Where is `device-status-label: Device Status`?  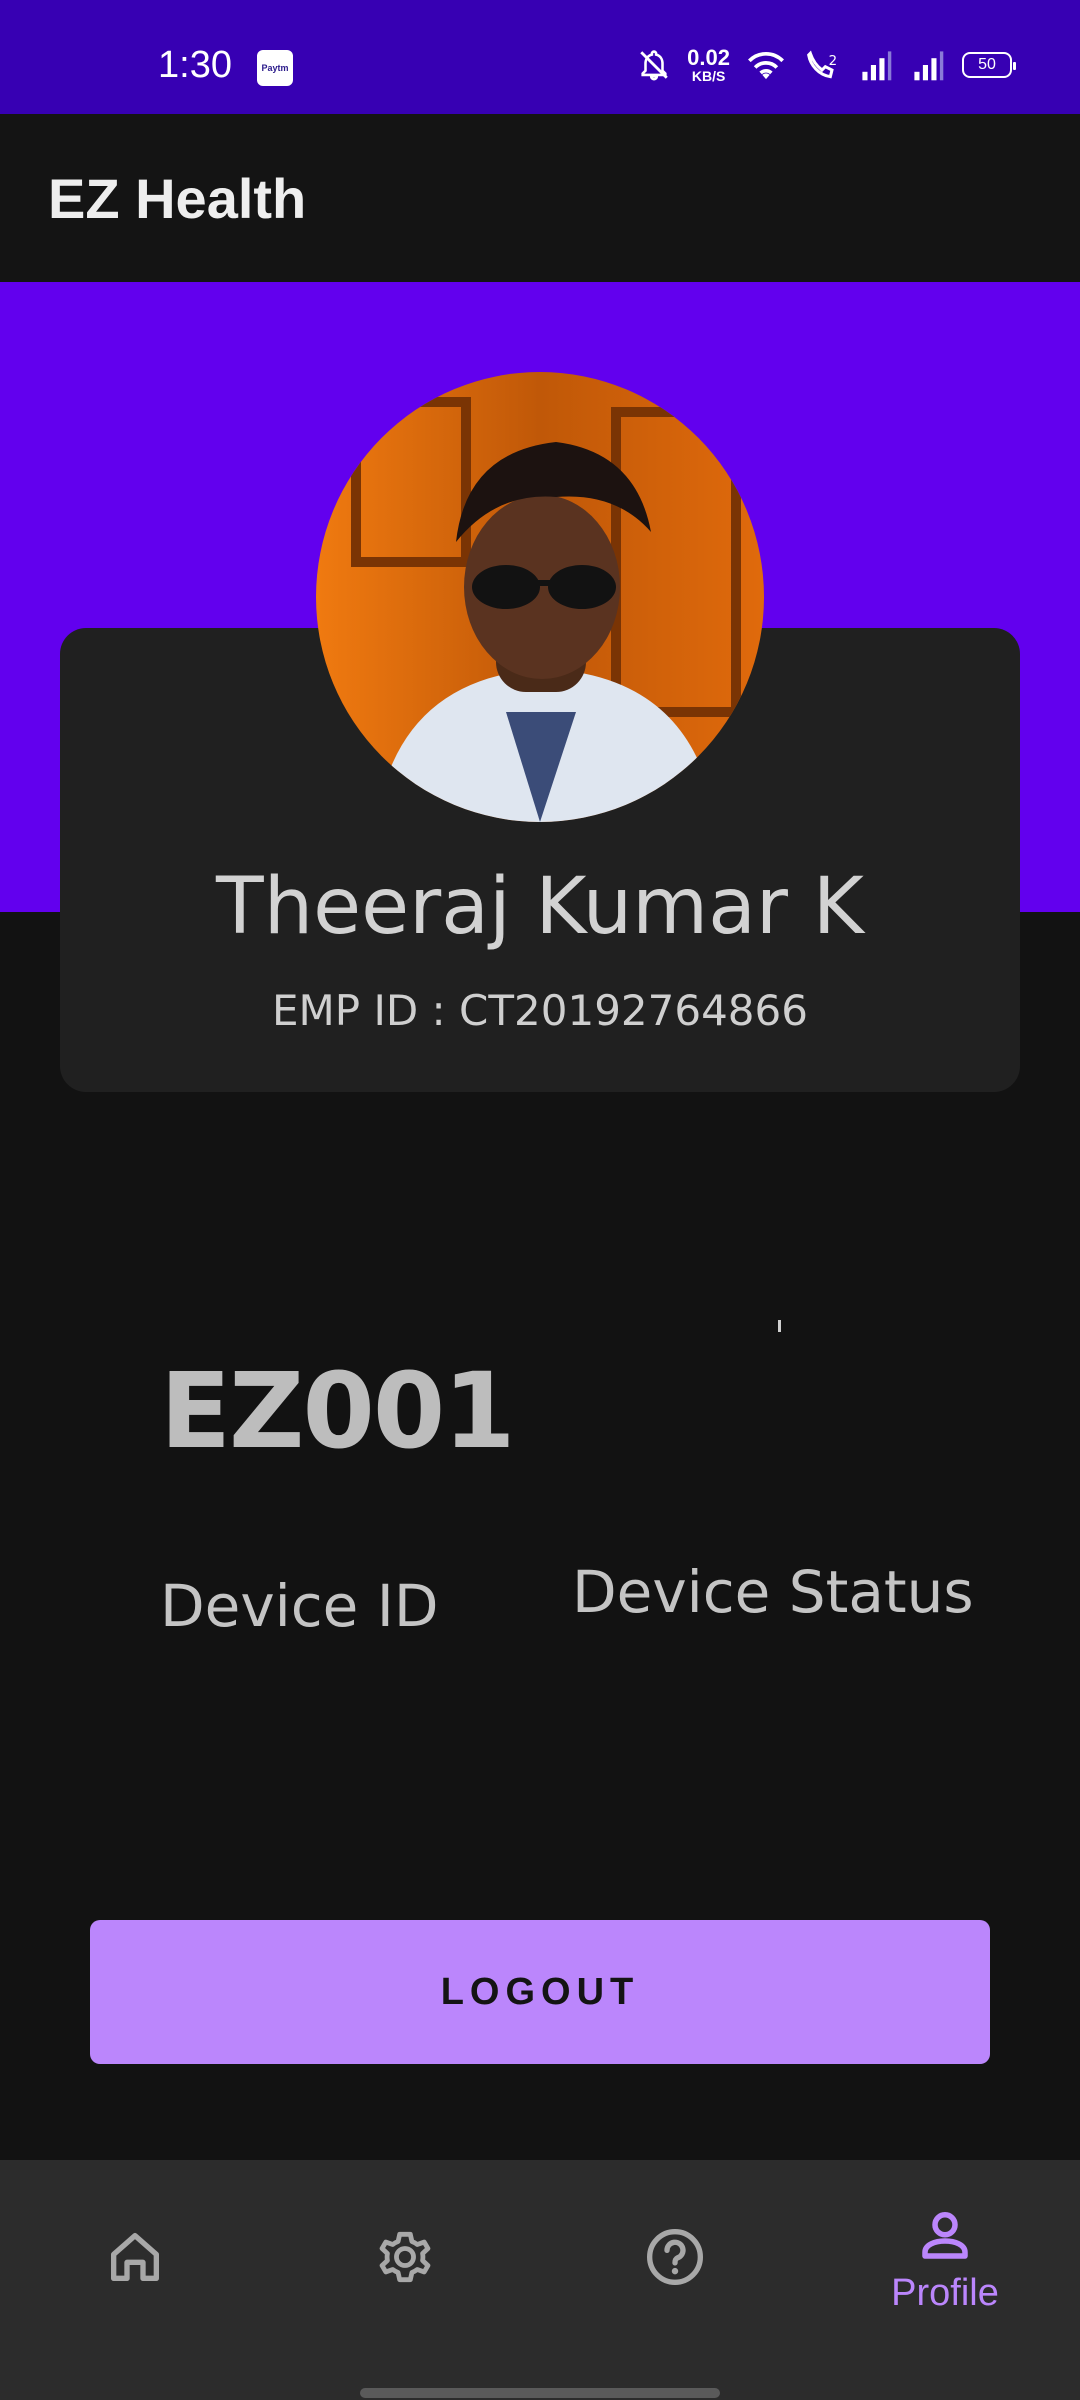
device-status-label: Device Status is located at coordinates (773, 1592).